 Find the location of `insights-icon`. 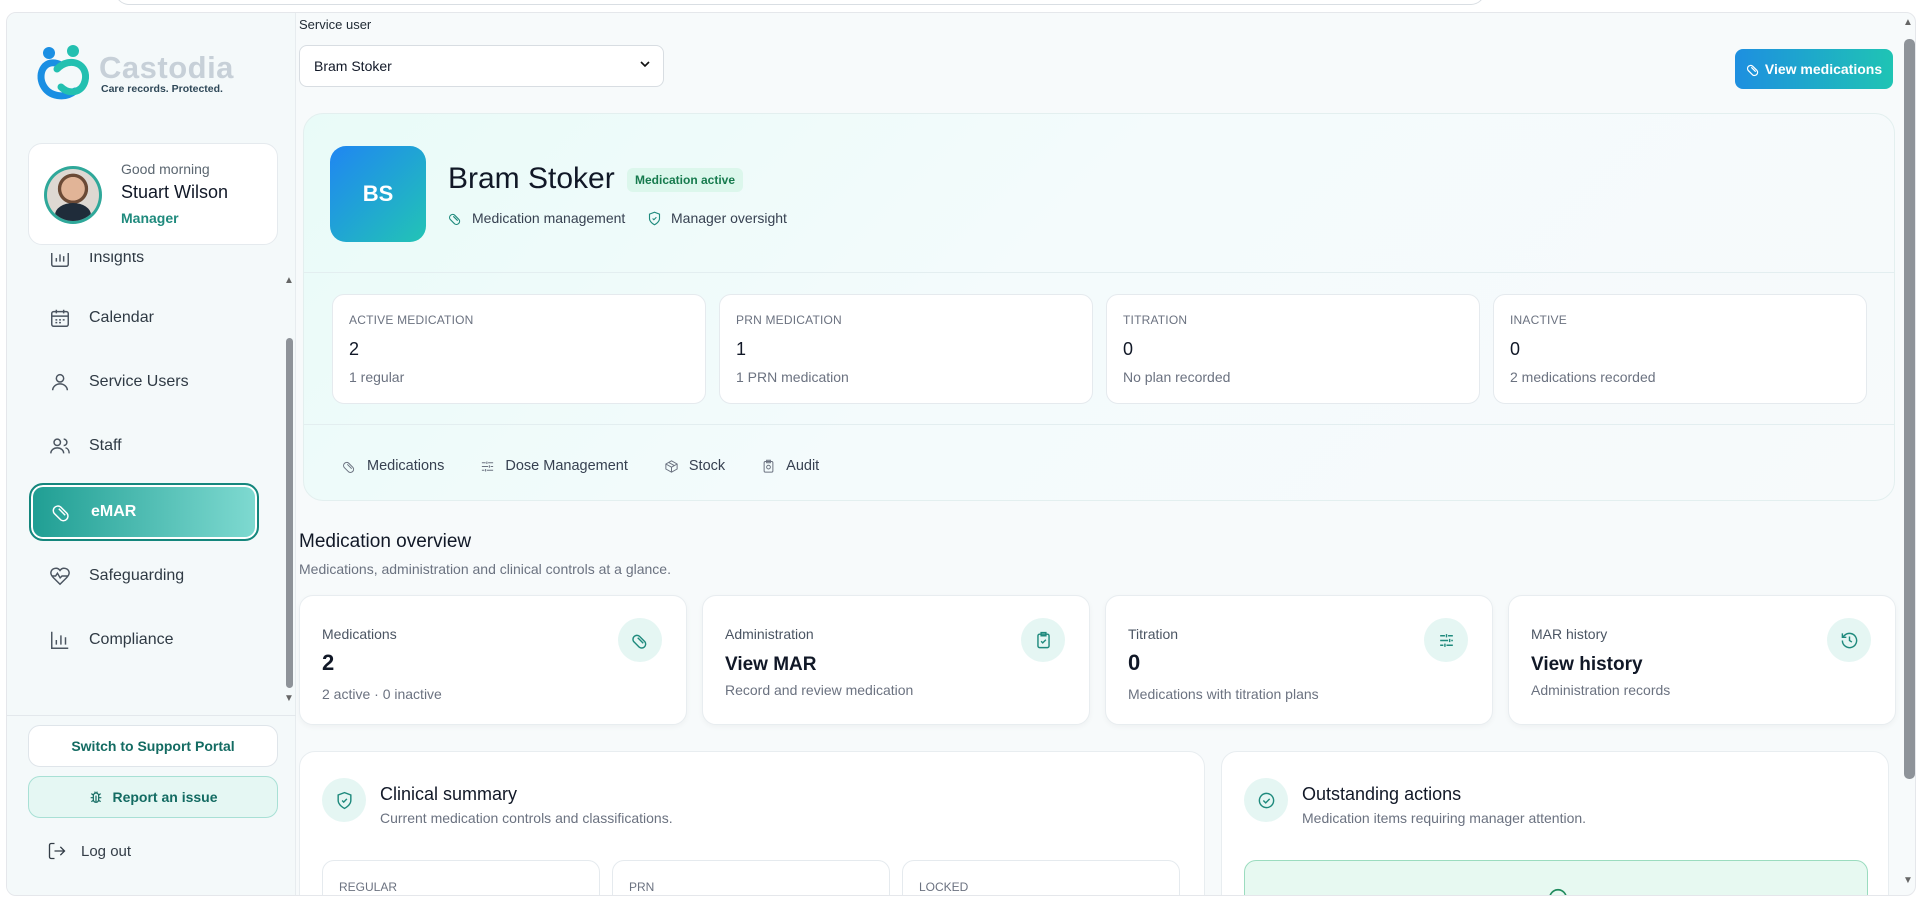

insights-icon is located at coordinates (60, 260).